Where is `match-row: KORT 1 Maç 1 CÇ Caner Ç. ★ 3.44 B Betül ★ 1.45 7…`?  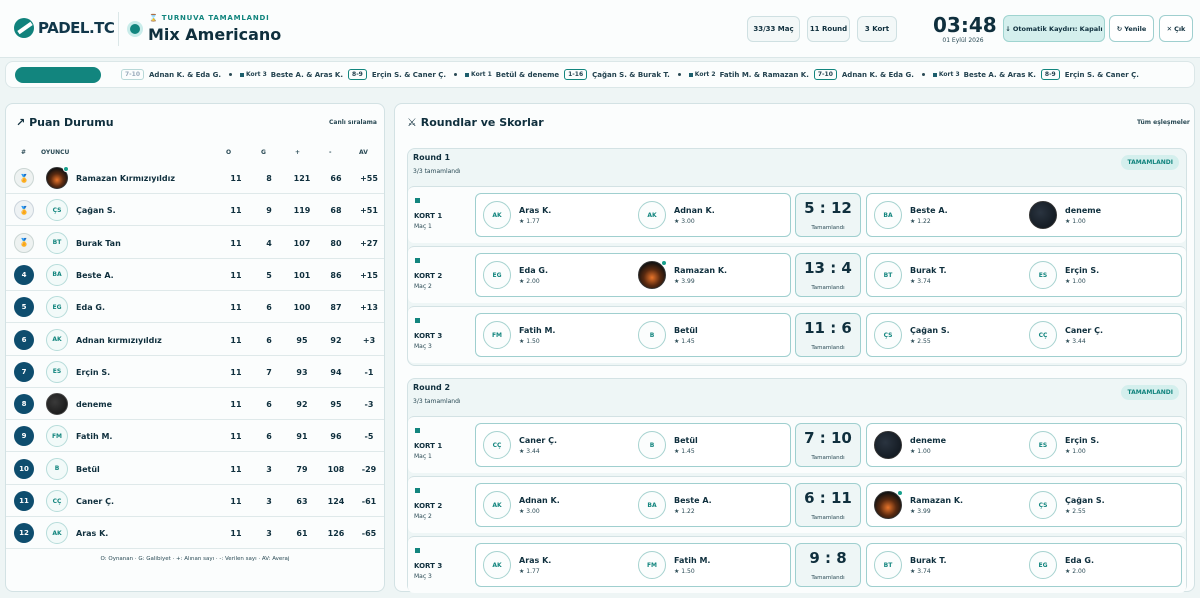
match-row: KORT 1 Maç 1 CÇ Caner Ç. ★ 3.44 B Betül ★ 1.45 7… is located at coordinates (797, 444).